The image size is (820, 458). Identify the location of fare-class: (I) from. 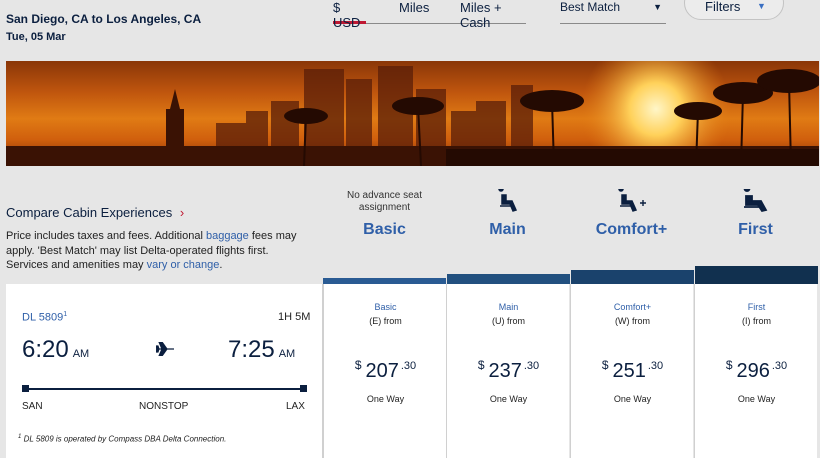
(756, 321).